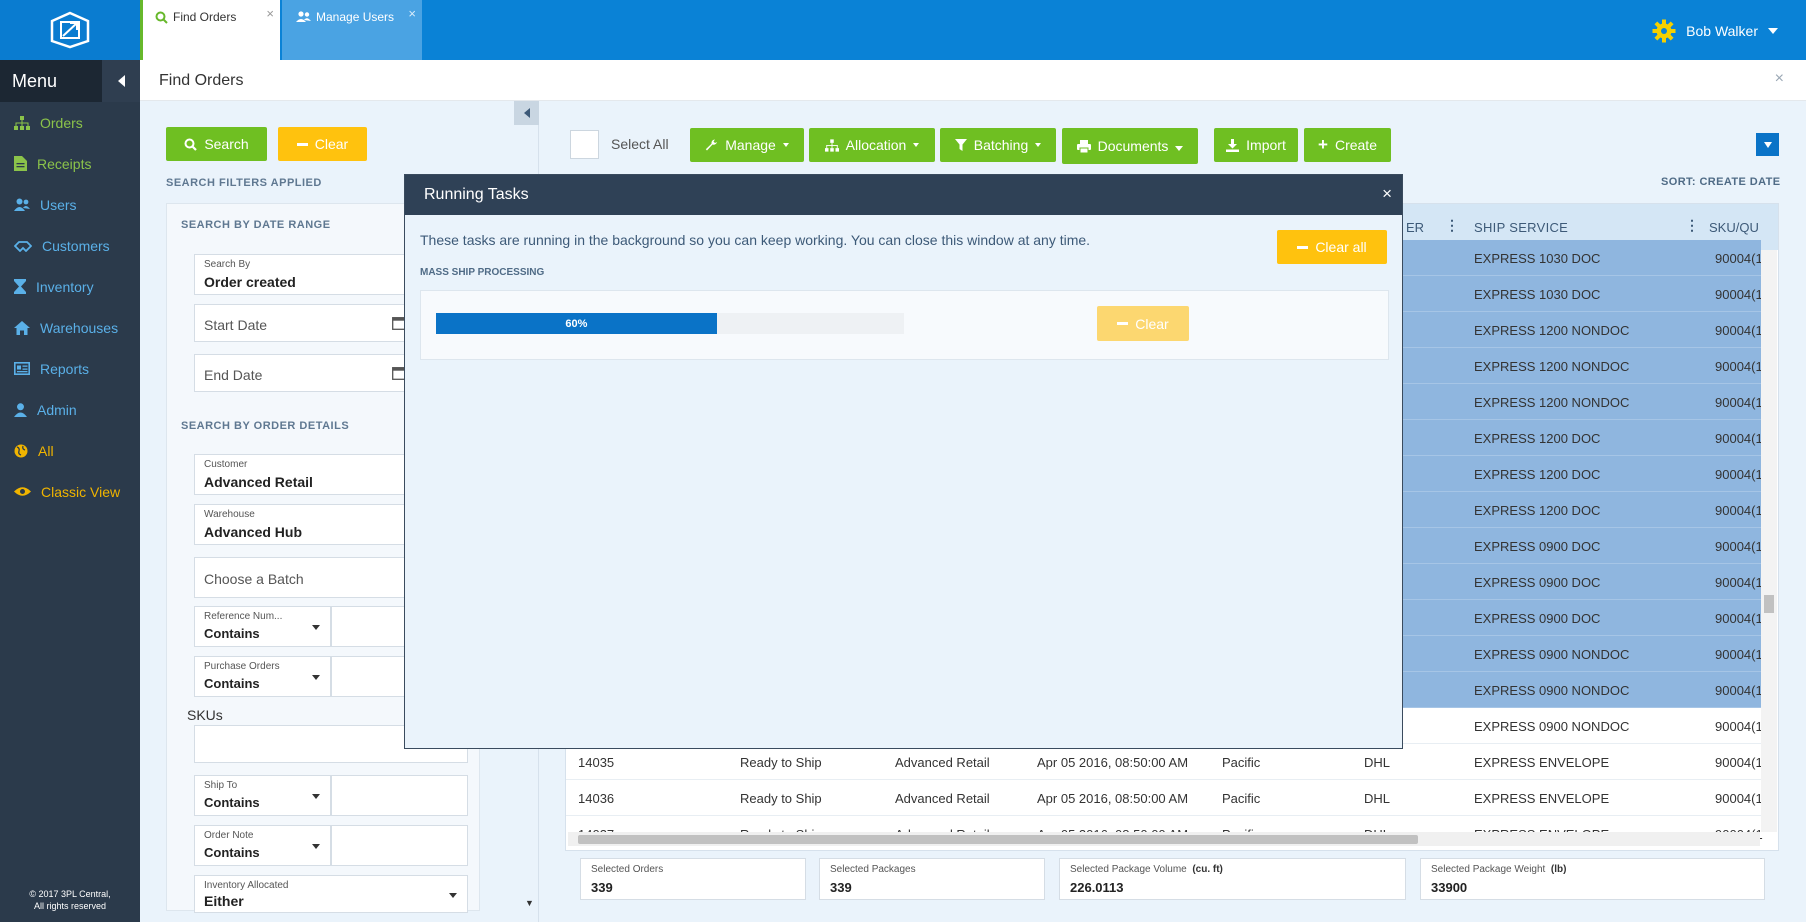 The width and height of the screenshot is (1806, 922). What do you see at coordinates (526, 113) in the screenshot?
I see `collapse-filters-button` at bounding box center [526, 113].